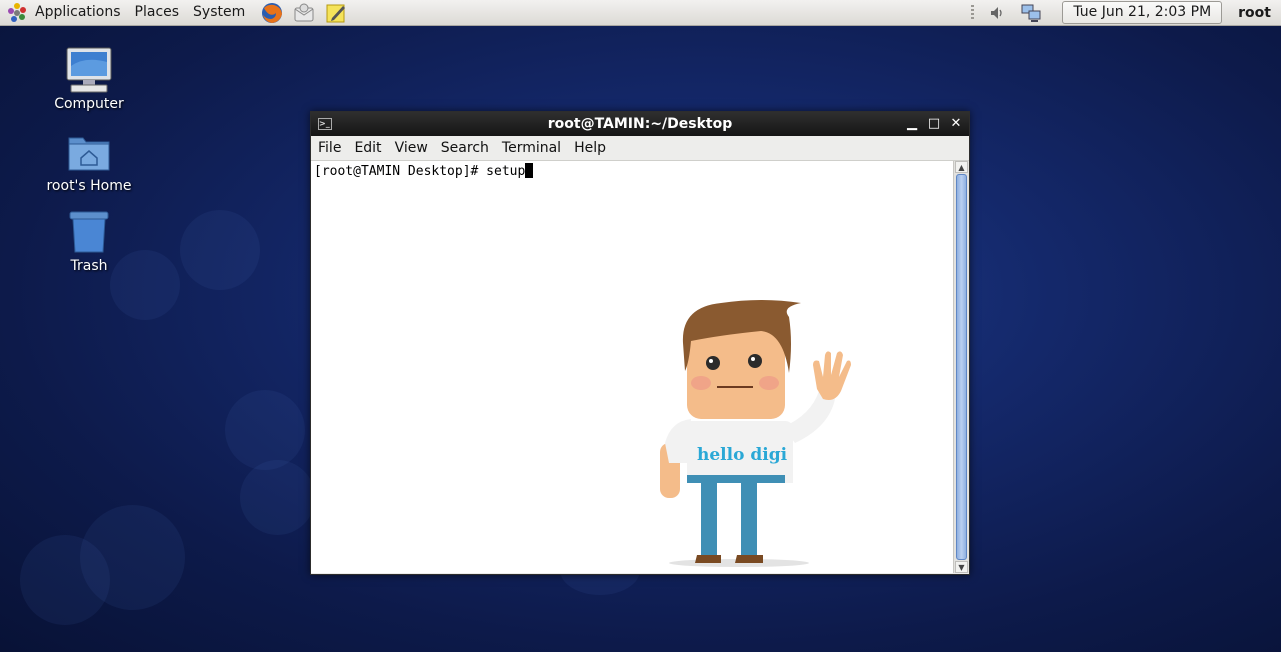 The height and width of the screenshot is (652, 1281). What do you see at coordinates (997, 13) in the screenshot?
I see `volume-icon` at bounding box center [997, 13].